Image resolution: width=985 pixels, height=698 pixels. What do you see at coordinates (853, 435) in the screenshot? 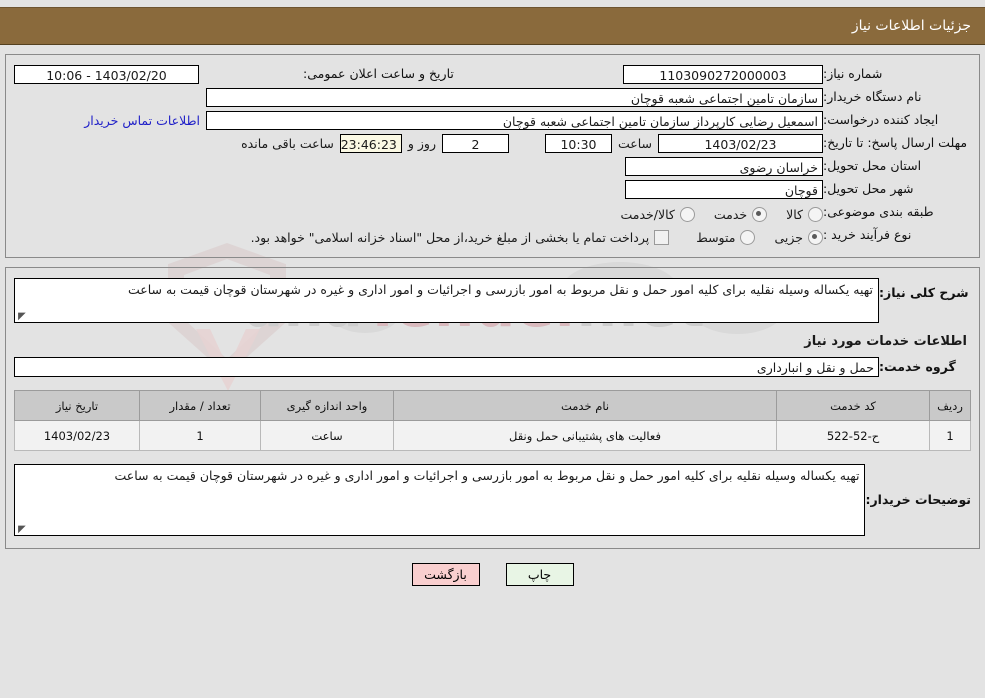
I see `cell-code: ح-52-522` at bounding box center [853, 435].